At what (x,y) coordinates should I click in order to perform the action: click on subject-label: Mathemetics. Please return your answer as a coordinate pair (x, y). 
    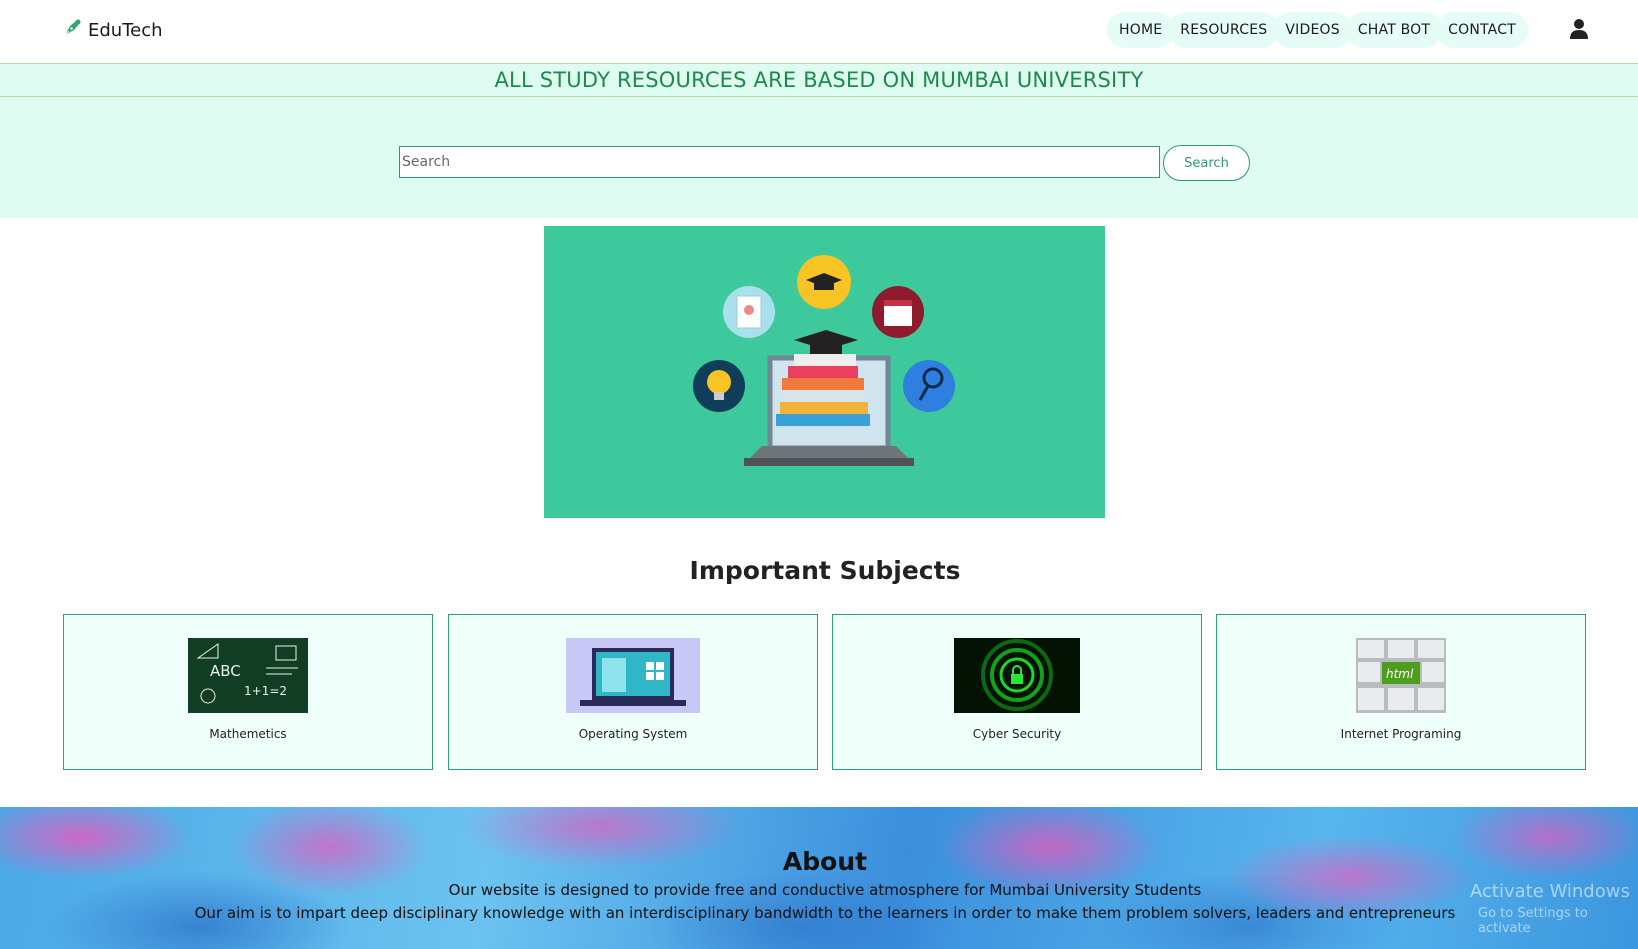
    Looking at the image, I should click on (248, 734).